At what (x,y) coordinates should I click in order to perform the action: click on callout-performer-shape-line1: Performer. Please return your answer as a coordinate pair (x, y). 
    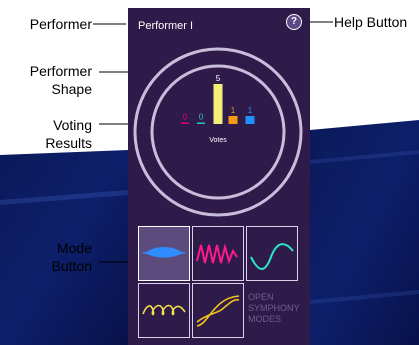
    Looking at the image, I should click on (60, 71).